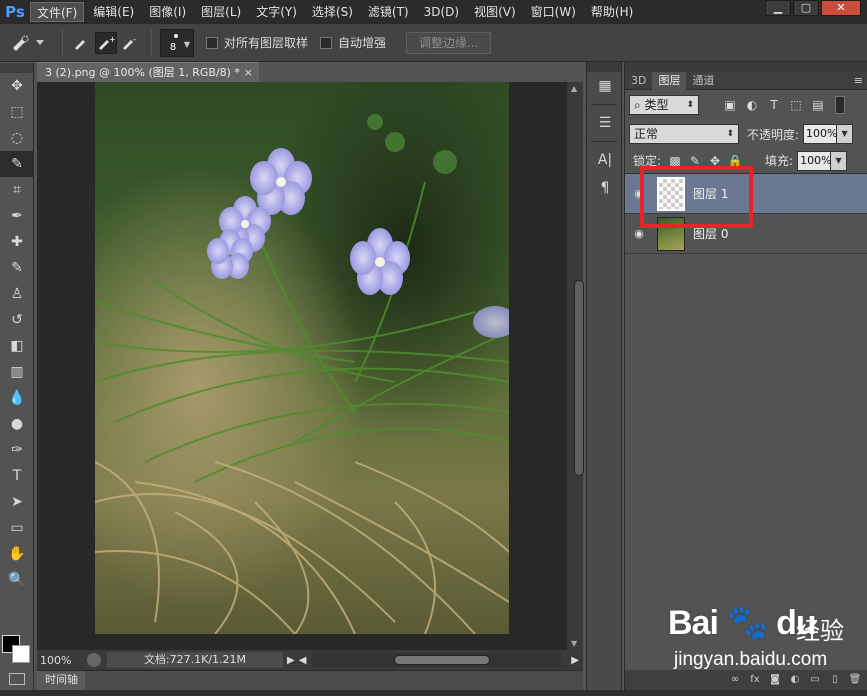 This screenshot has width=867, height=696. What do you see at coordinates (167, 12) in the screenshot?
I see `menu-image: 图像(I)` at bounding box center [167, 12].